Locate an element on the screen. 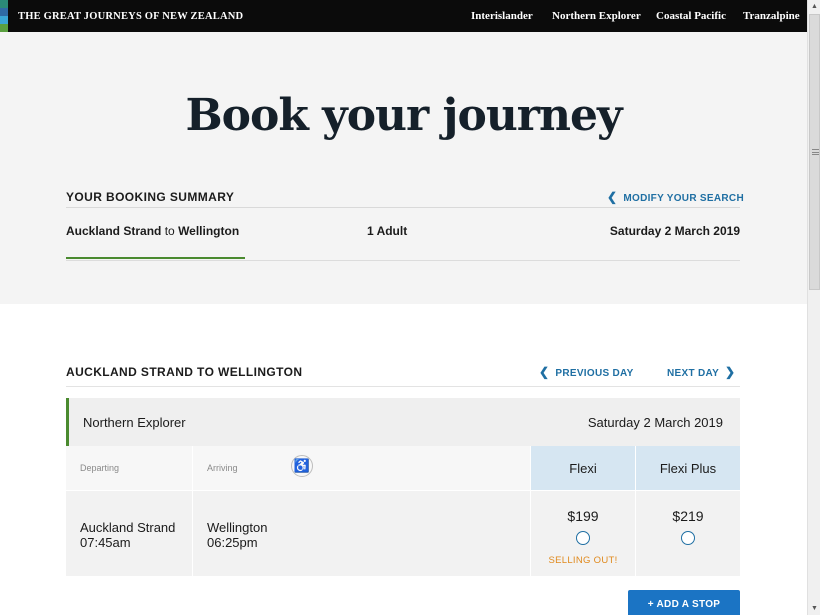 This screenshot has height=615, width=820. scroll-down-arrow-icon: ▼ is located at coordinates (814, 608).